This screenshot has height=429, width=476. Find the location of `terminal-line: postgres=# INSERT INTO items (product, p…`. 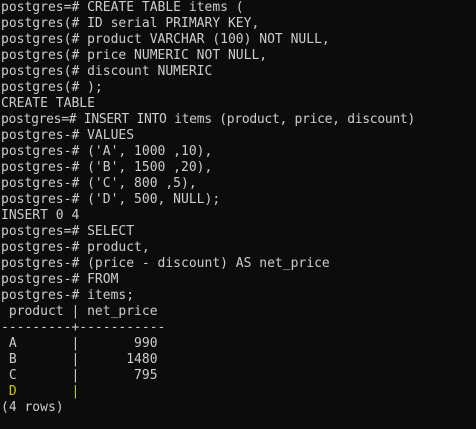

terminal-line: postgres=# INSERT INTO items (product, p… is located at coordinates (208, 119).